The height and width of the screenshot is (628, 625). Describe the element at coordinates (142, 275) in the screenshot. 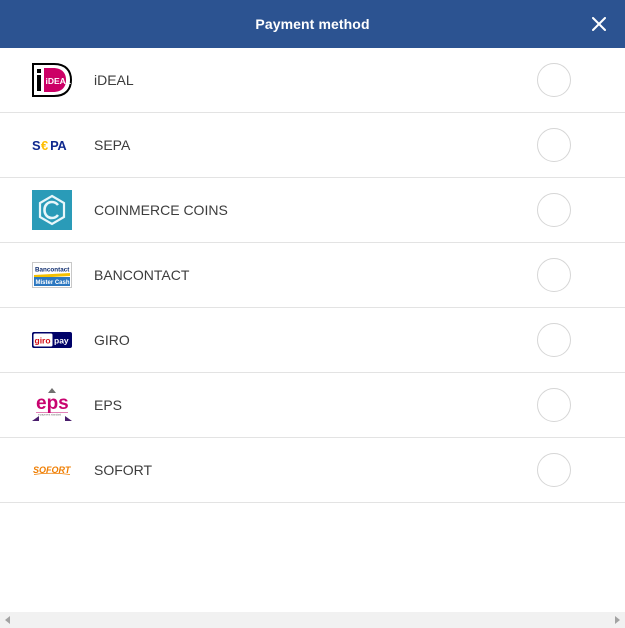

I see `payment-option-label: BANCONTACT` at that location.